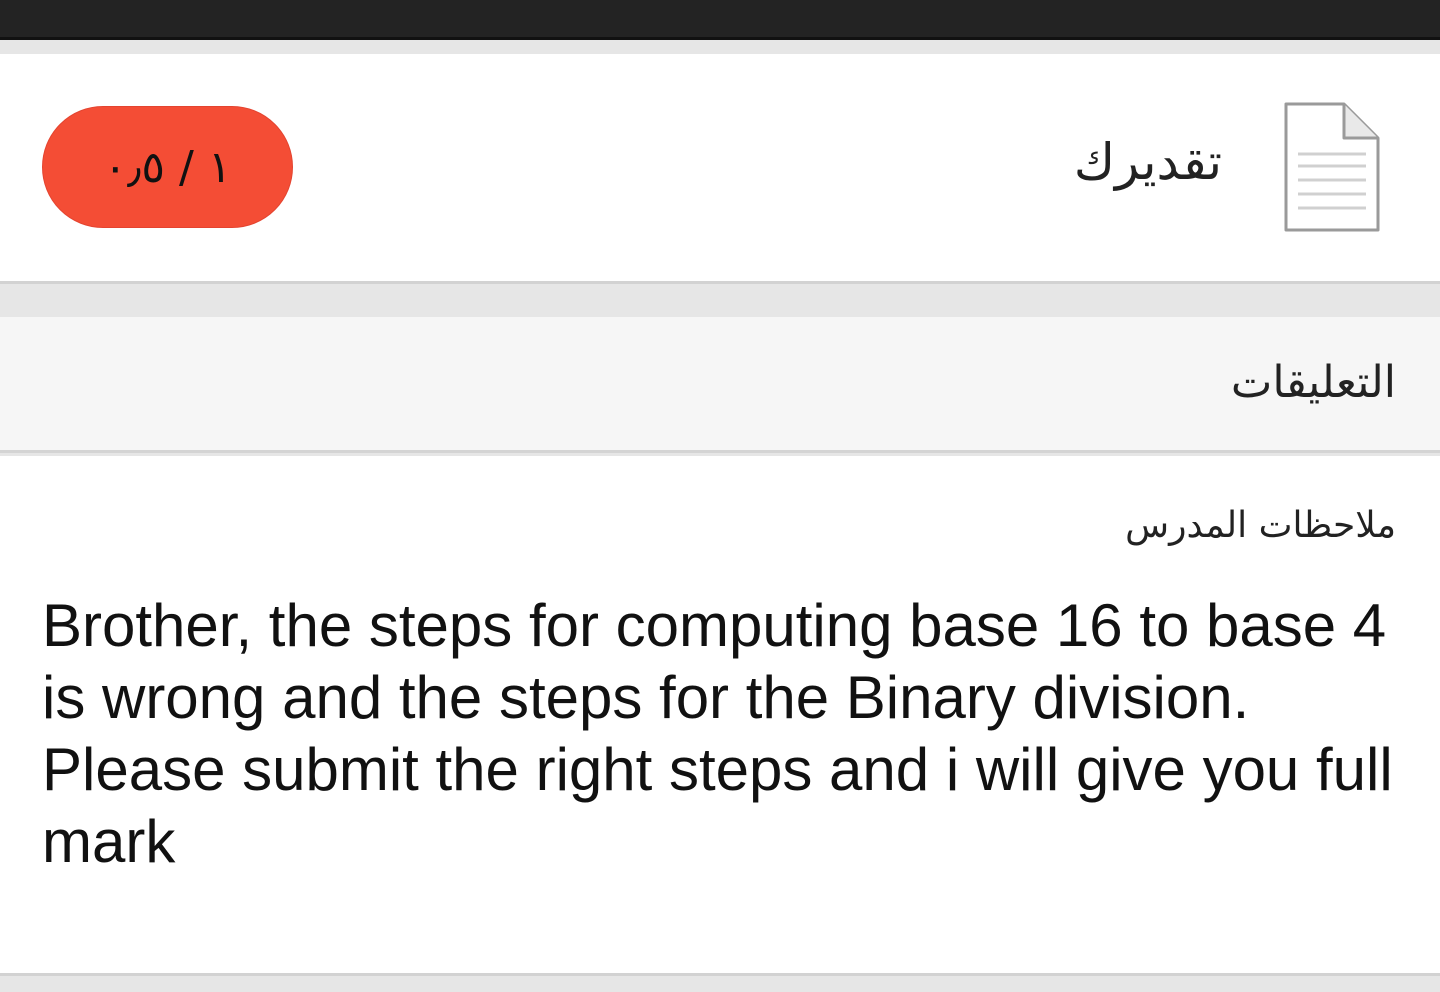 The height and width of the screenshot is (992, 1440). Describe the element at coordinates (720, 385) in the screenshot. I see `comments-header: التعليقات` at that location.